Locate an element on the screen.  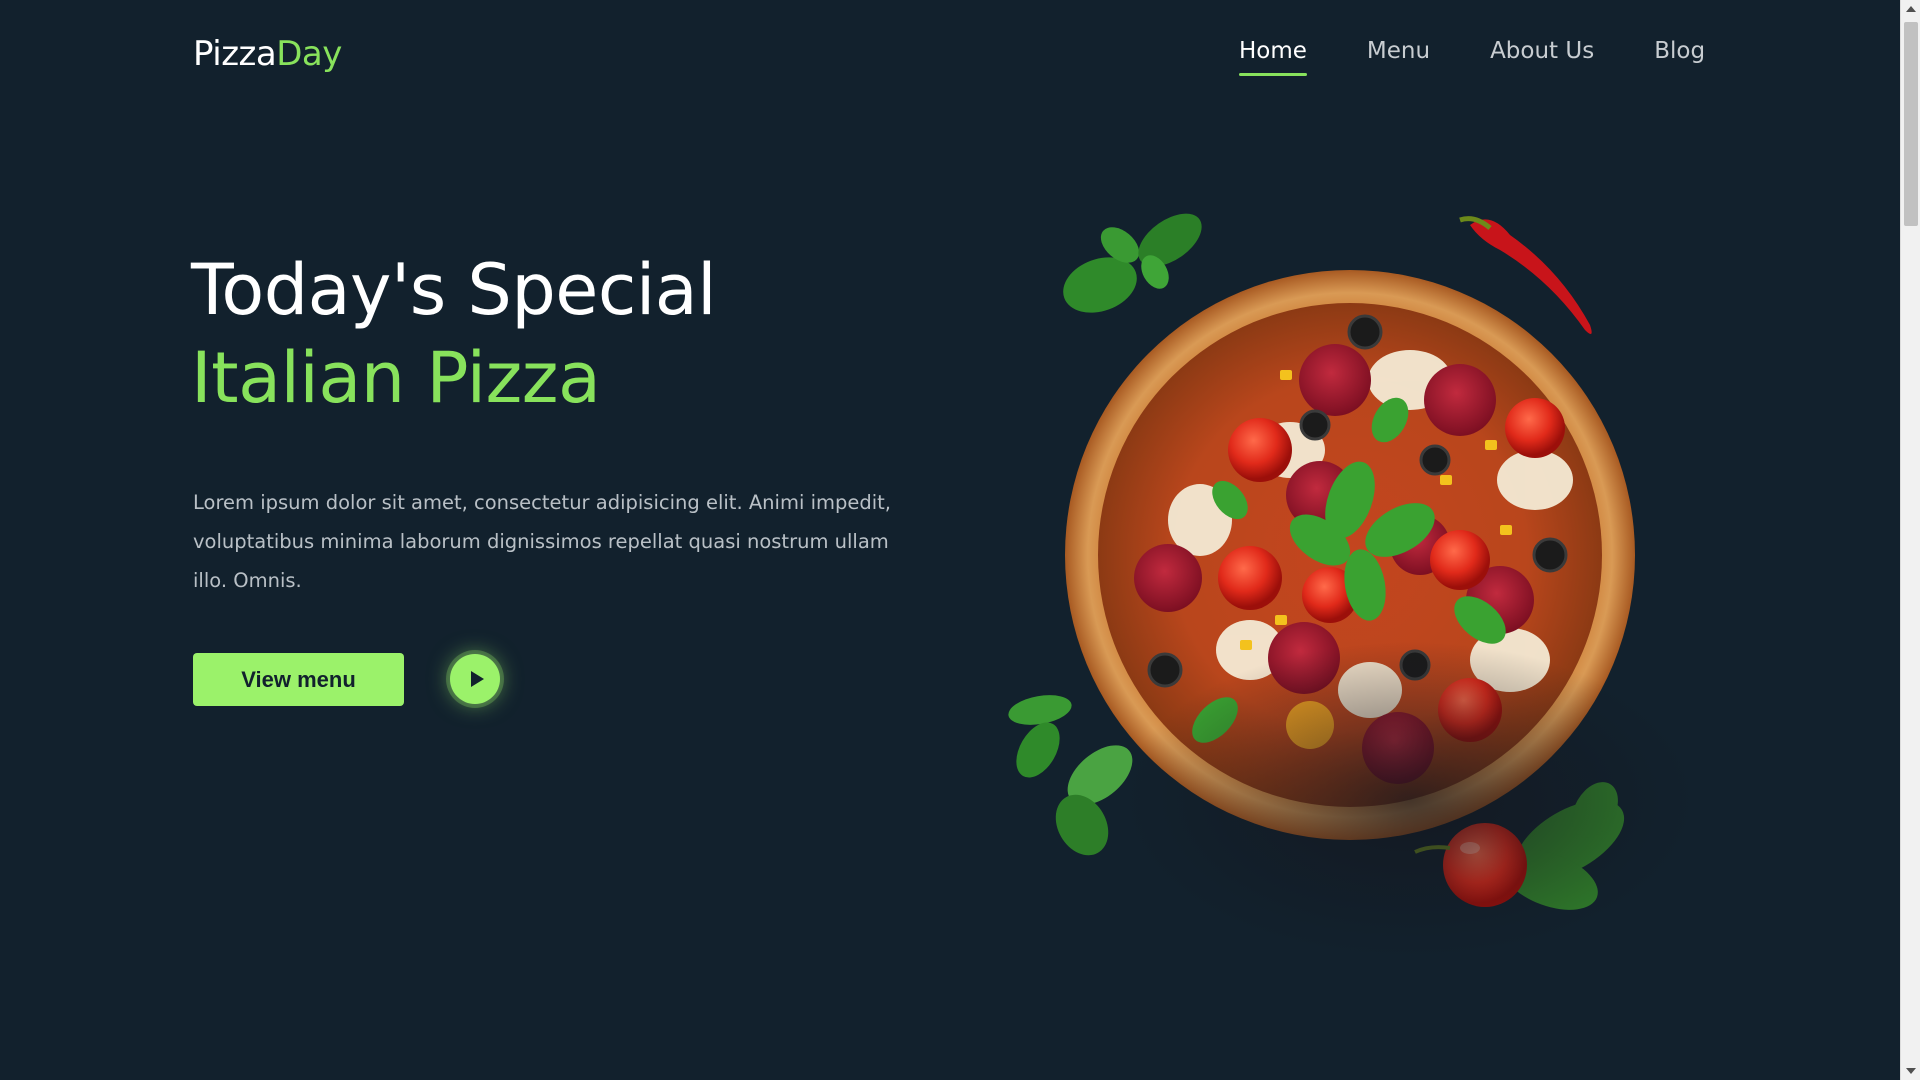
logo-text-accent: Day is located at coordinates (309, 54).